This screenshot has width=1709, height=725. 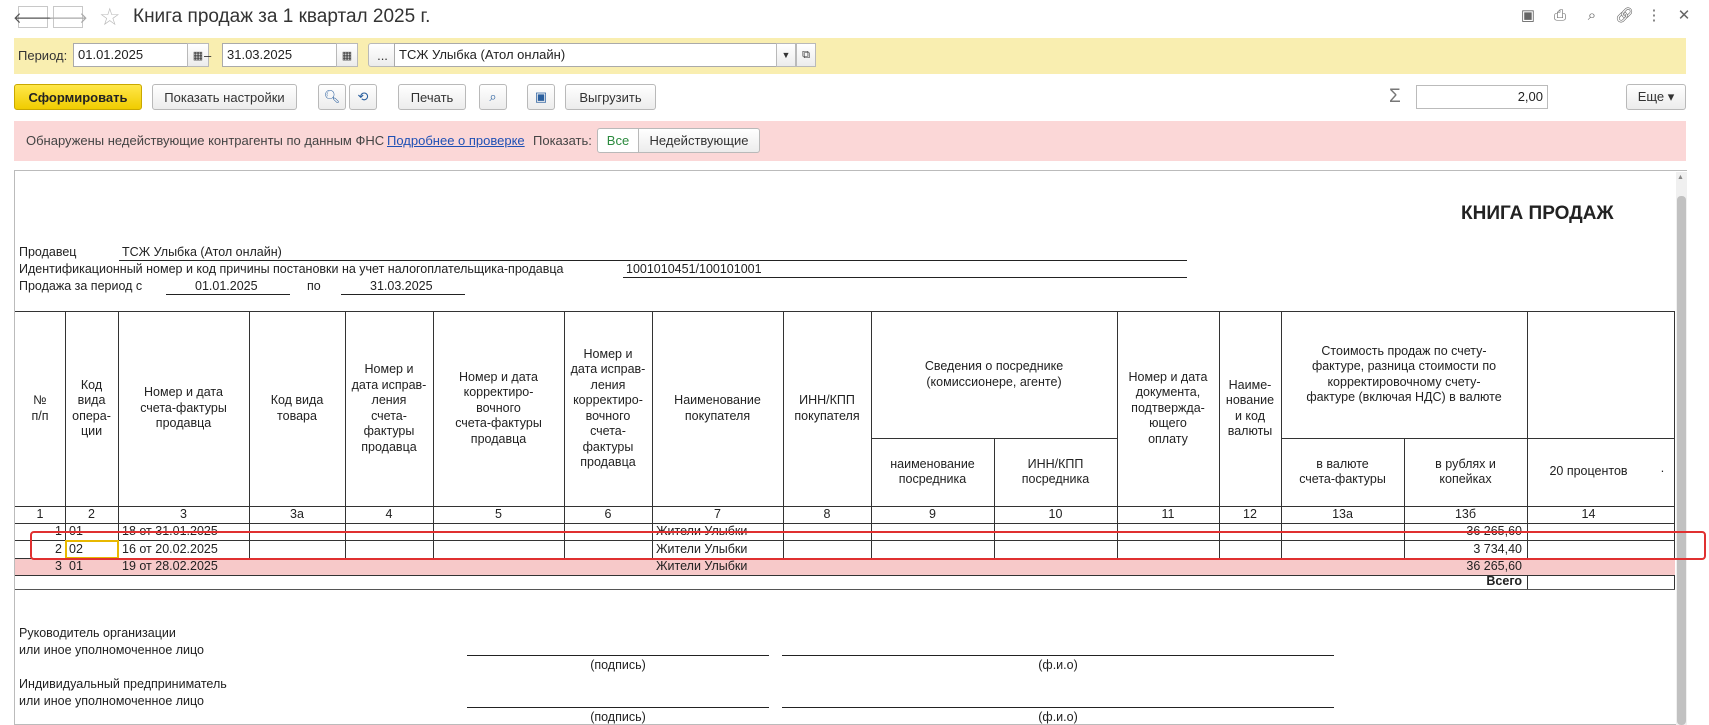 I want to click on col-number: 8, so click(x=827, y=513).